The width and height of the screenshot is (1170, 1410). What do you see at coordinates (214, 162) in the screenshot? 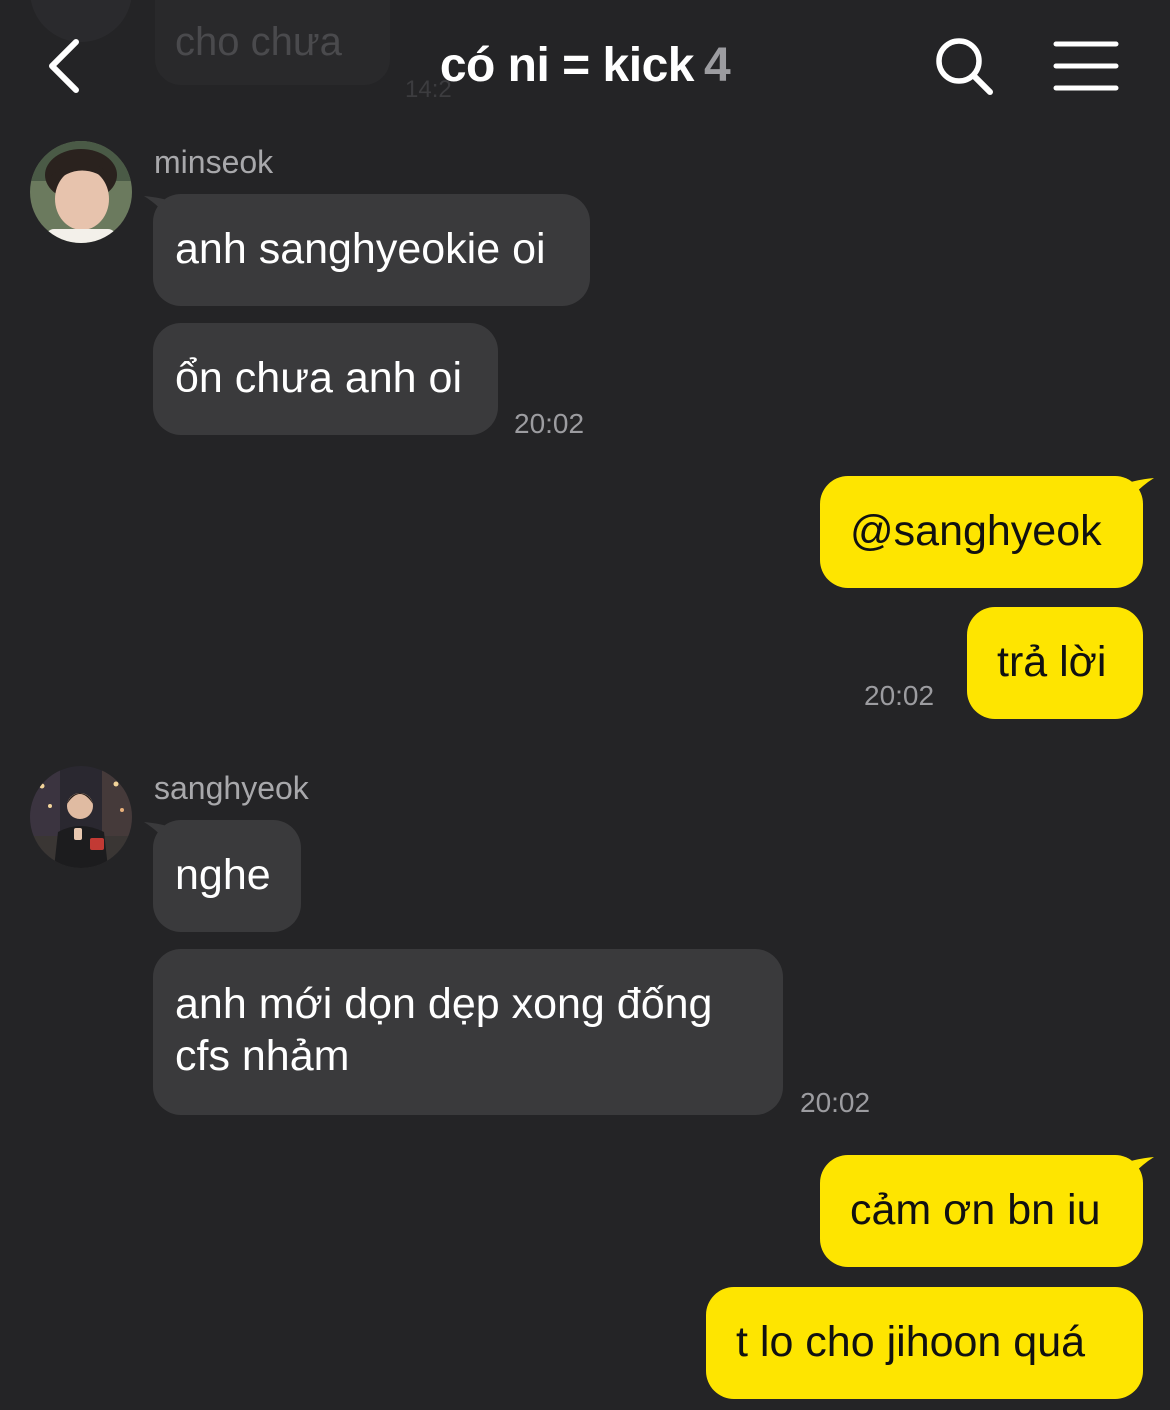
I see `sender-name-minseok: minseok` at bounding box center [214, 162].